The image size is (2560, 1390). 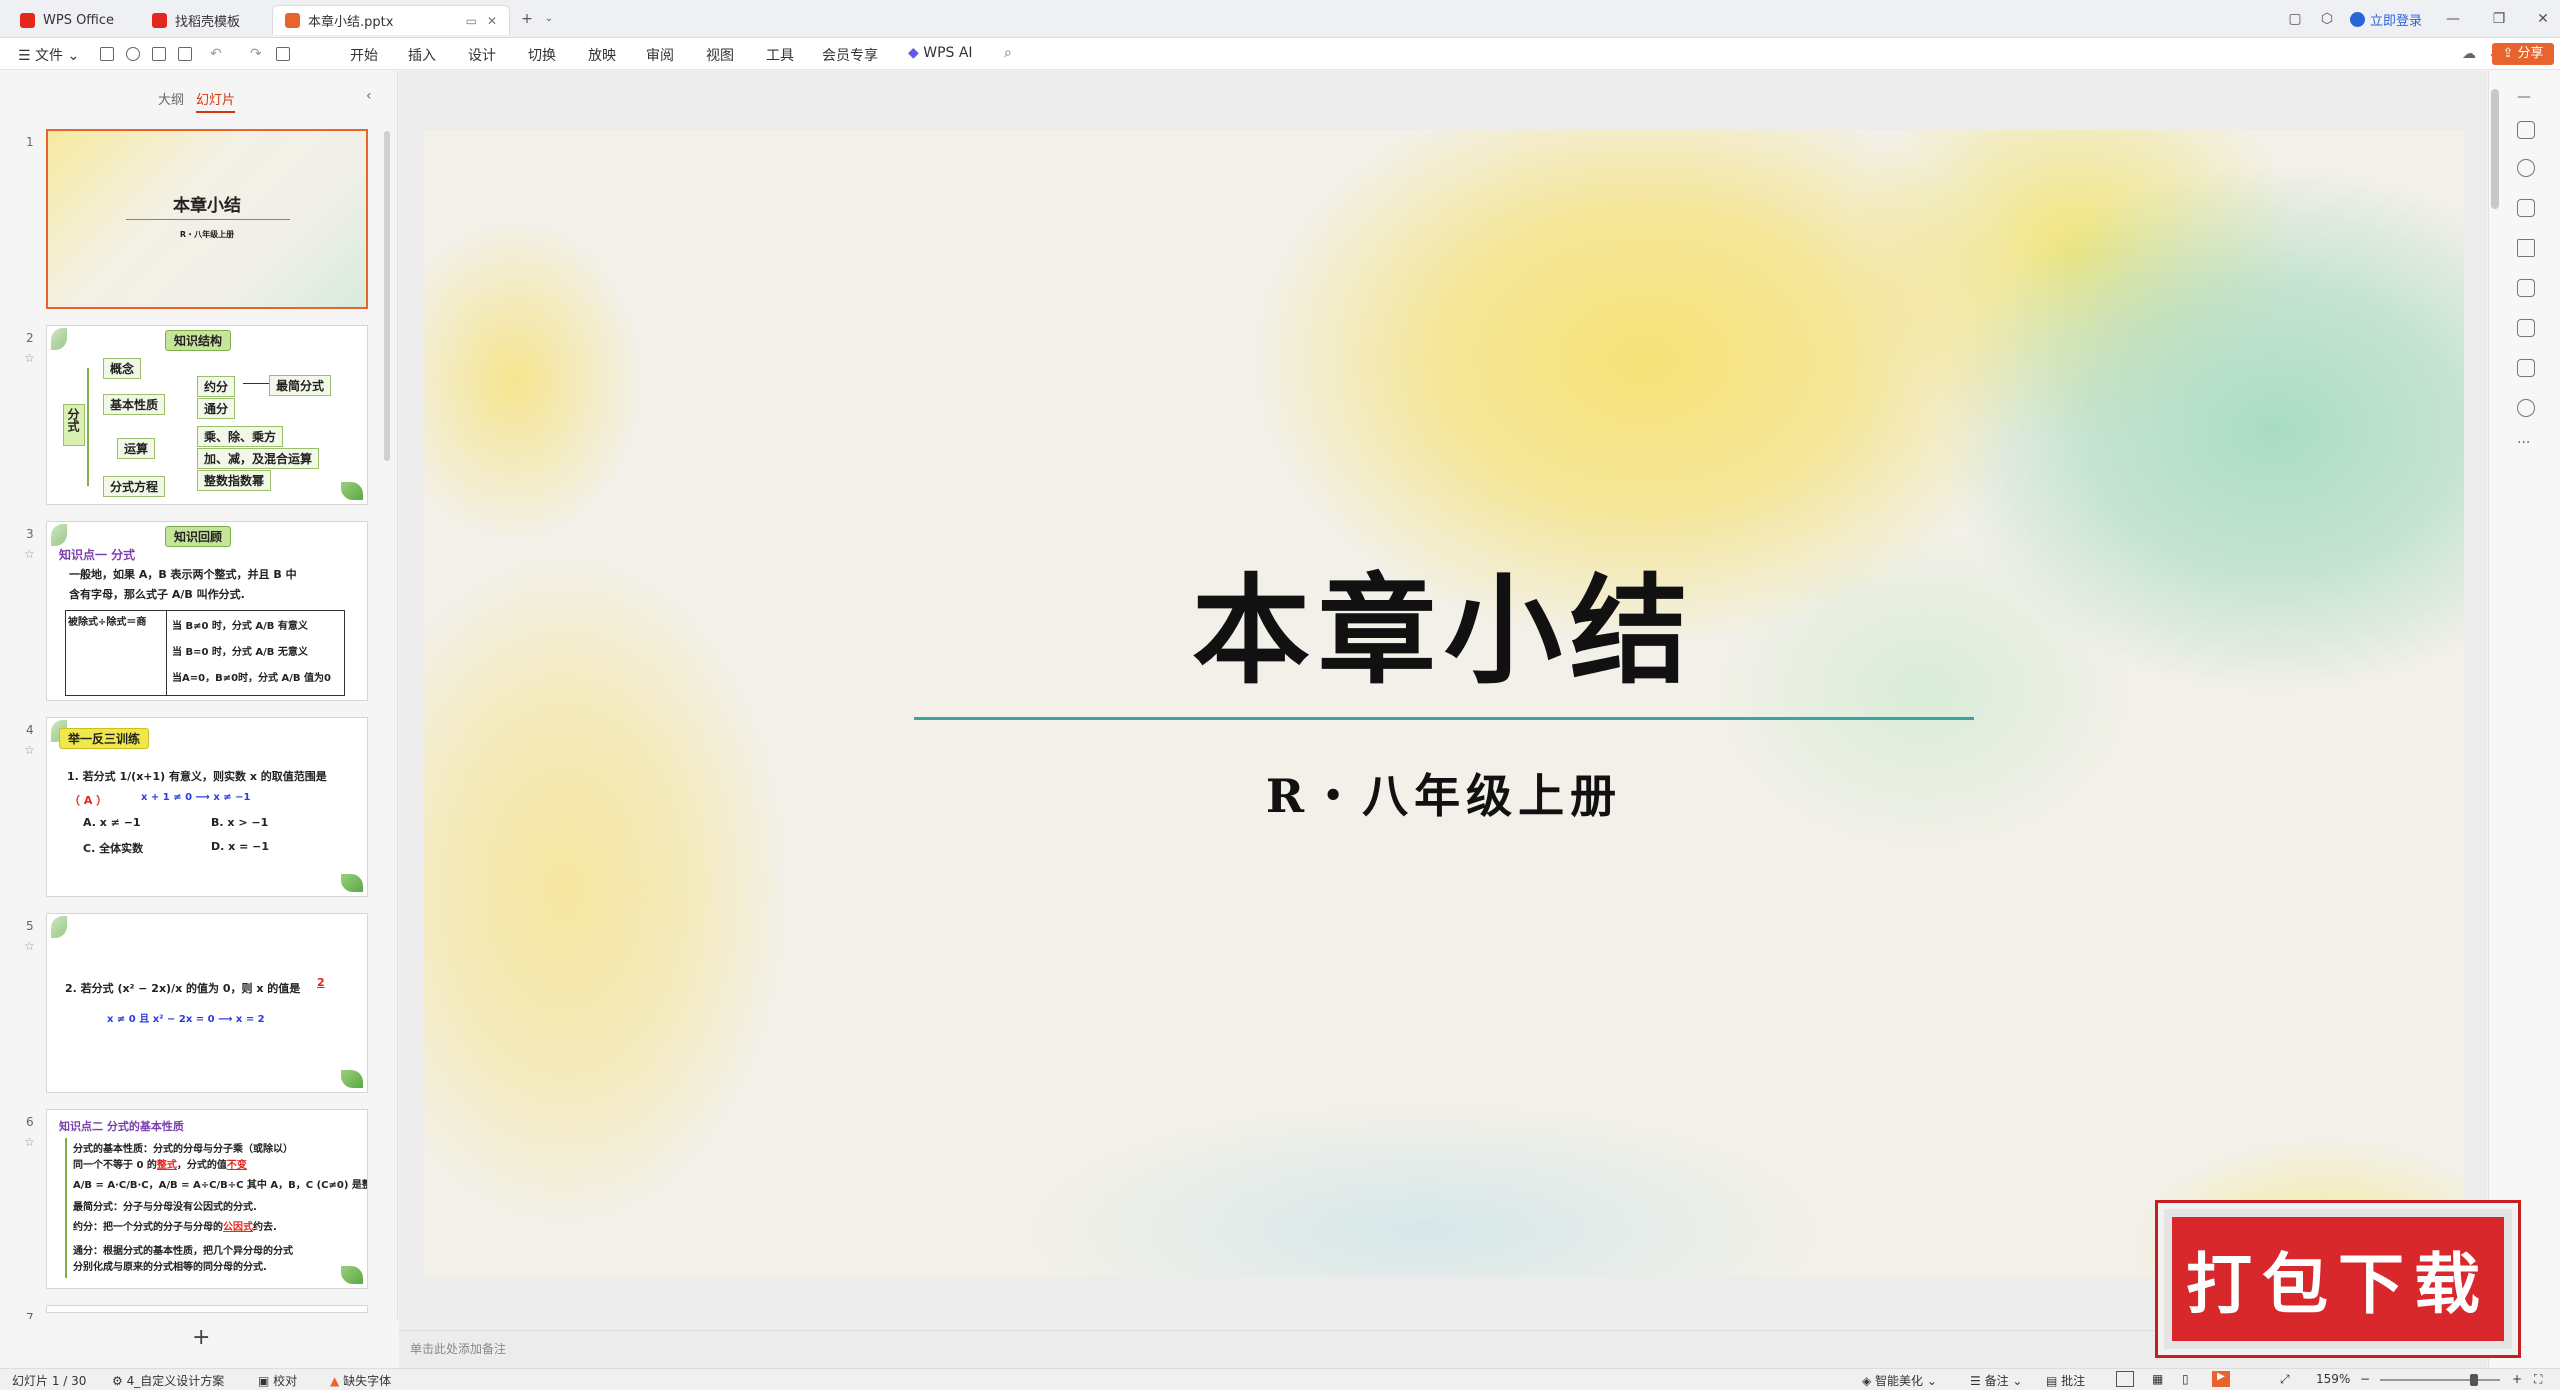 I want to click on new-tab-icon: +, so click(x=527, y=19).